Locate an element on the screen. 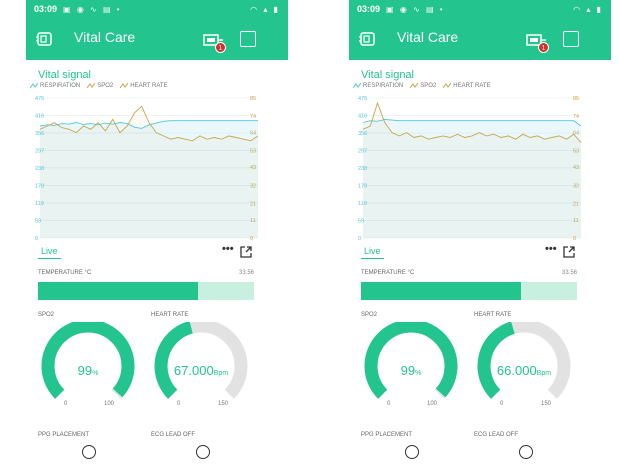  spo2-max: 100 is located at coordinates (432, 404).